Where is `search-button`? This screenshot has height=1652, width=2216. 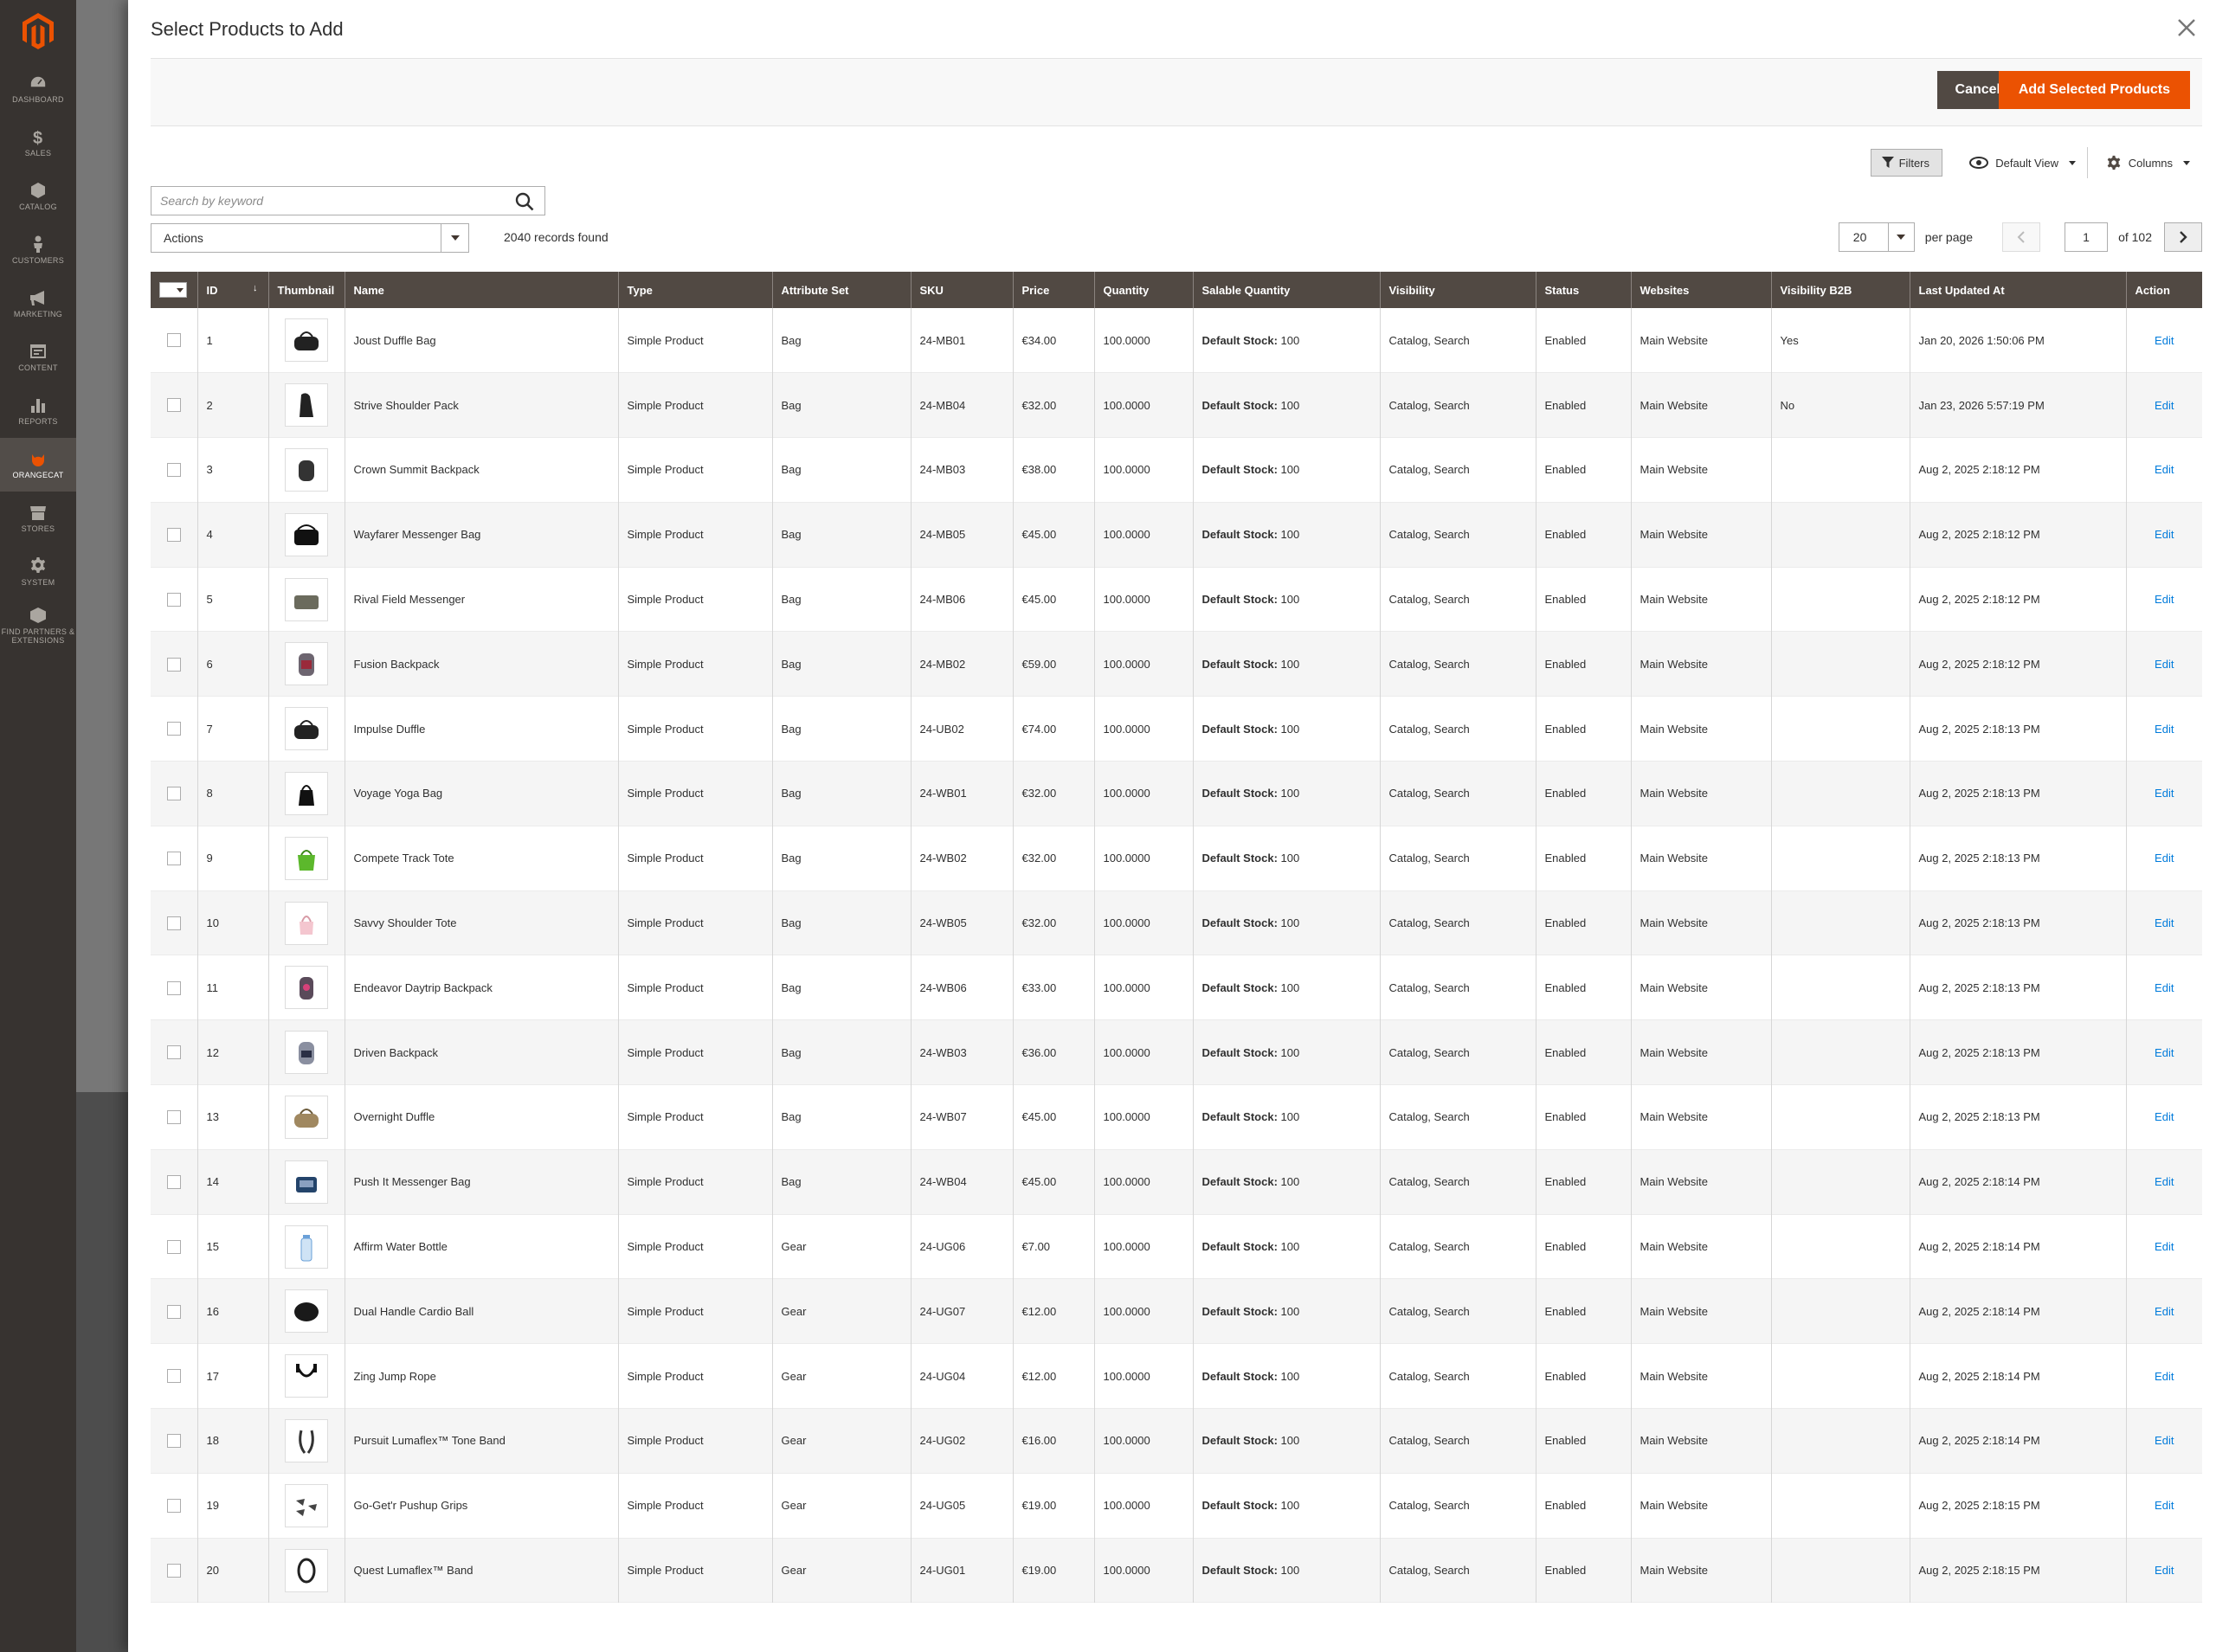
search-button is located at coordinates (524, 201).